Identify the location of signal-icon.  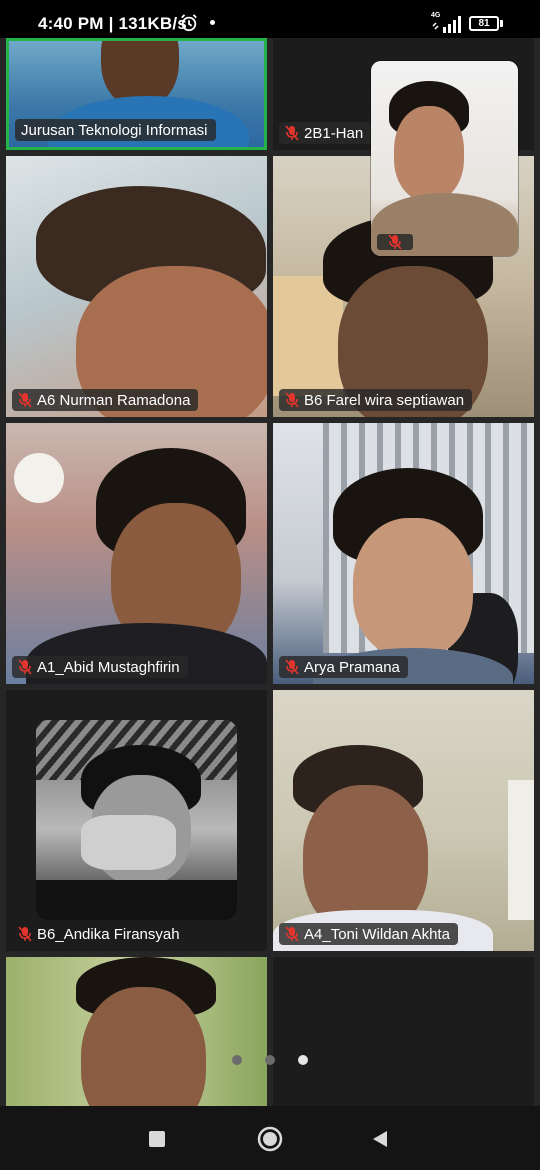
(446, 24).